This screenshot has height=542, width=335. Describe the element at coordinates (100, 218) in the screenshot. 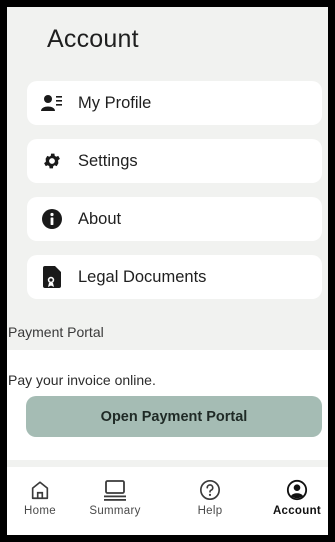

I see `about-label: About` at that location.